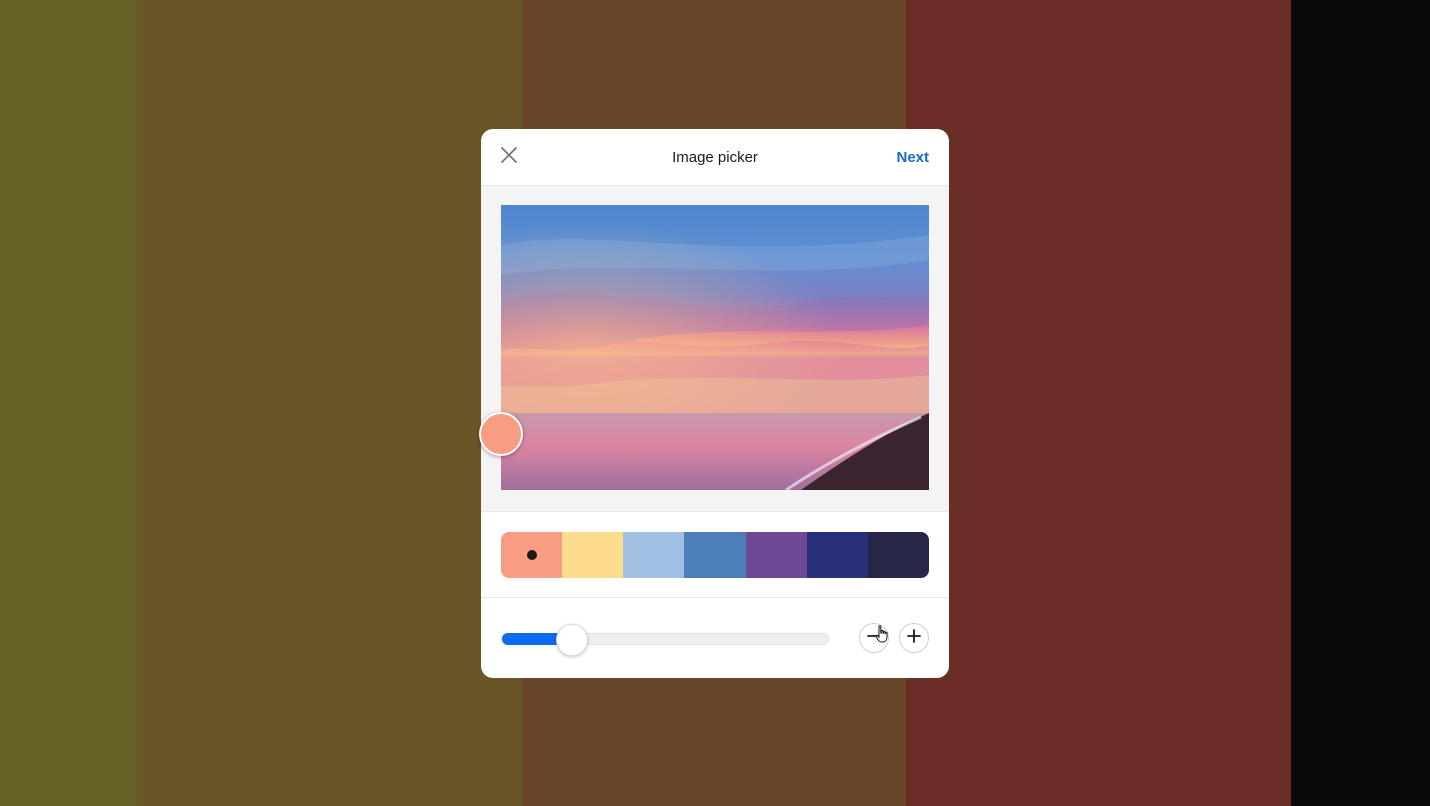 This screenshot has width=1430, height=806. I want to click on zoom-controls, so click(715, 638).